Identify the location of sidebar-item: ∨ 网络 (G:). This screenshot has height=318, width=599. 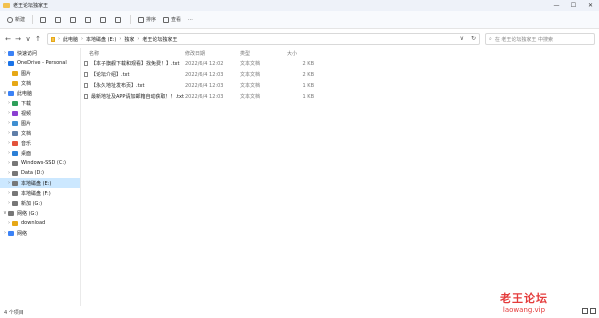
(40, 213).